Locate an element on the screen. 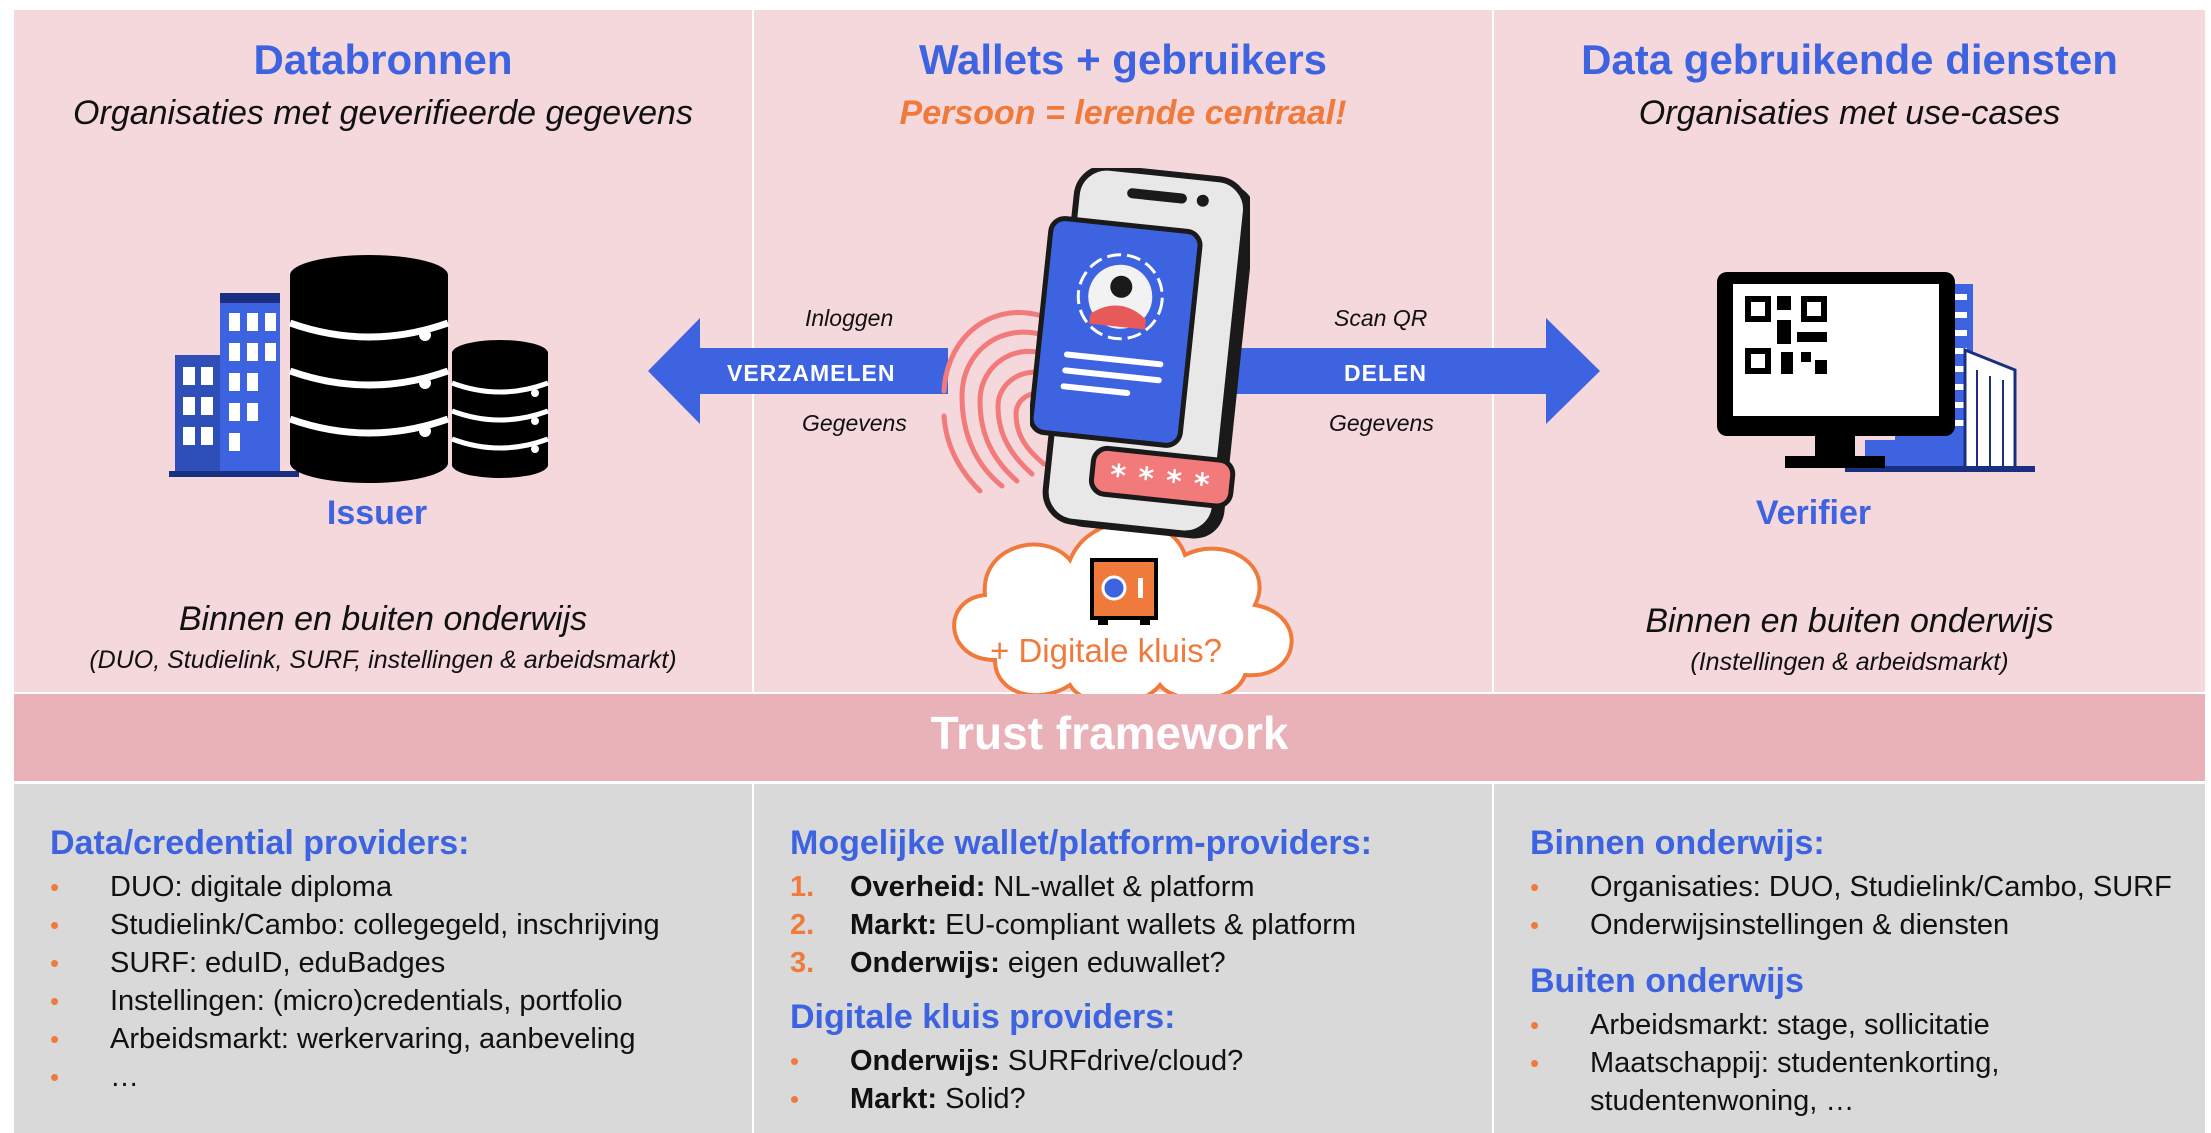  issuer-scope: Binnen en buiten onderwijs is located at coordinates (383, 619).